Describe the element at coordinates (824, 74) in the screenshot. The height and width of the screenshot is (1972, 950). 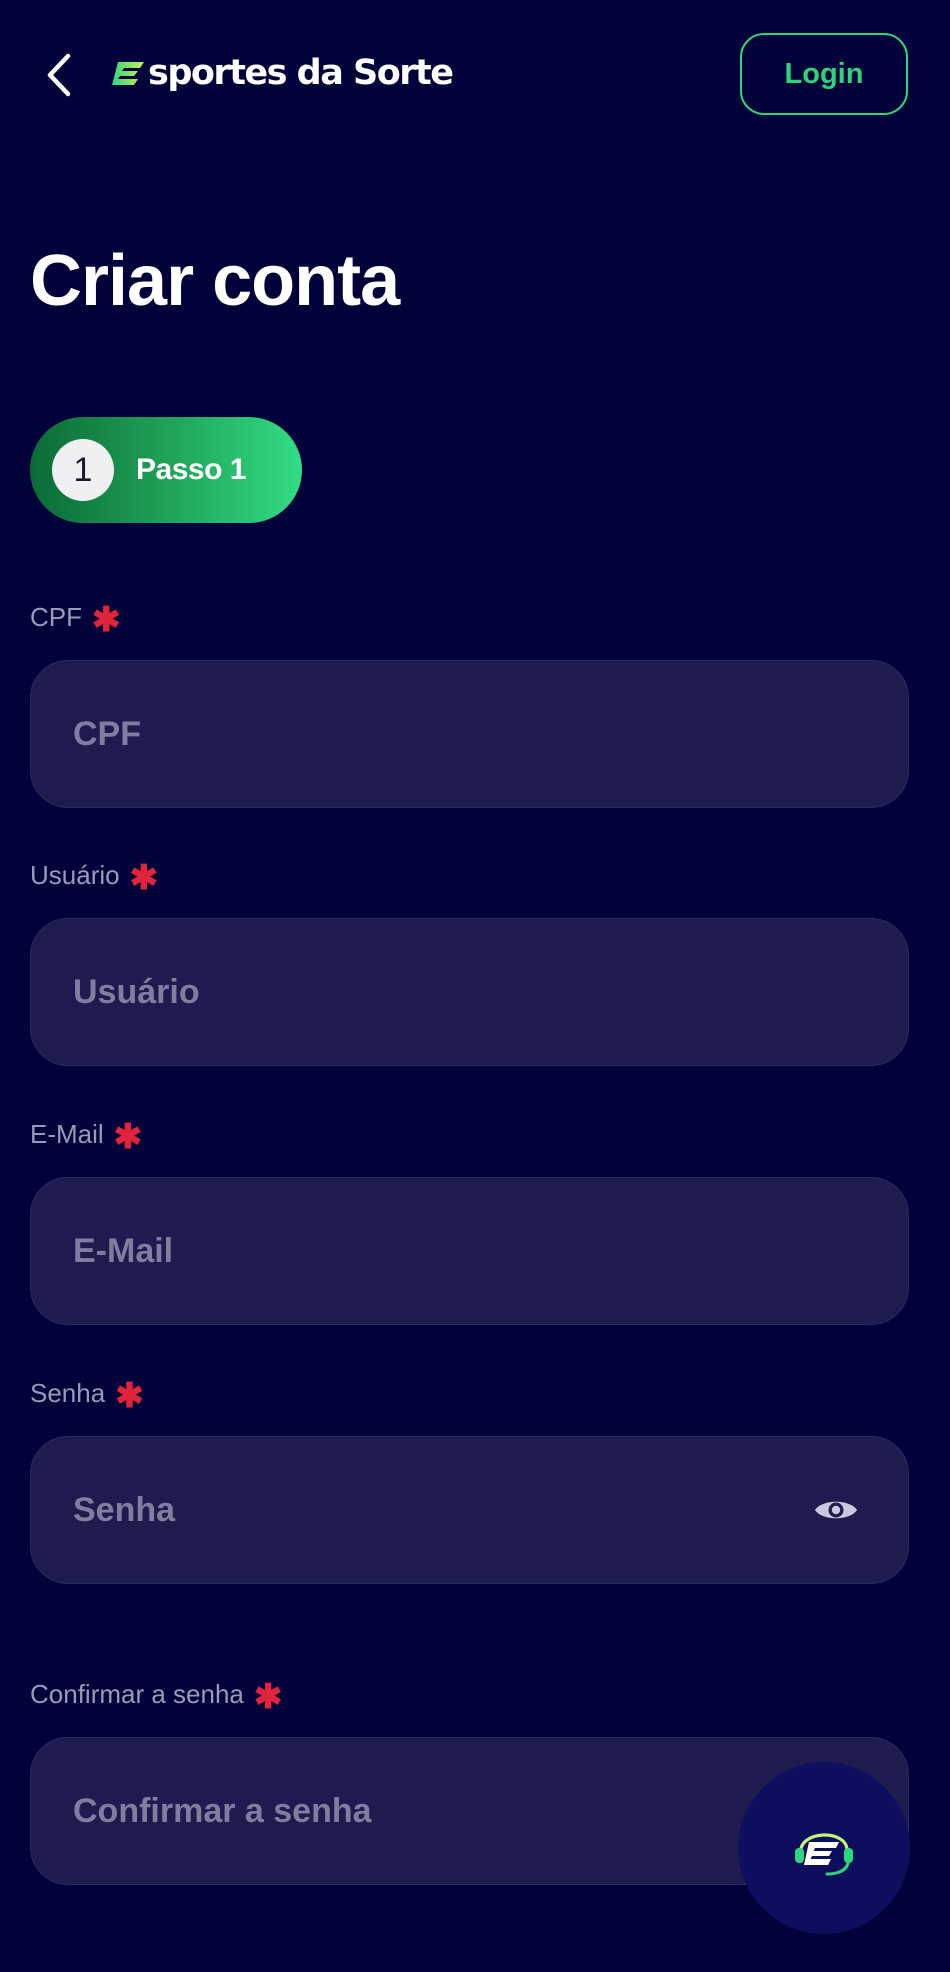
I see `login-button: Login` at that location.